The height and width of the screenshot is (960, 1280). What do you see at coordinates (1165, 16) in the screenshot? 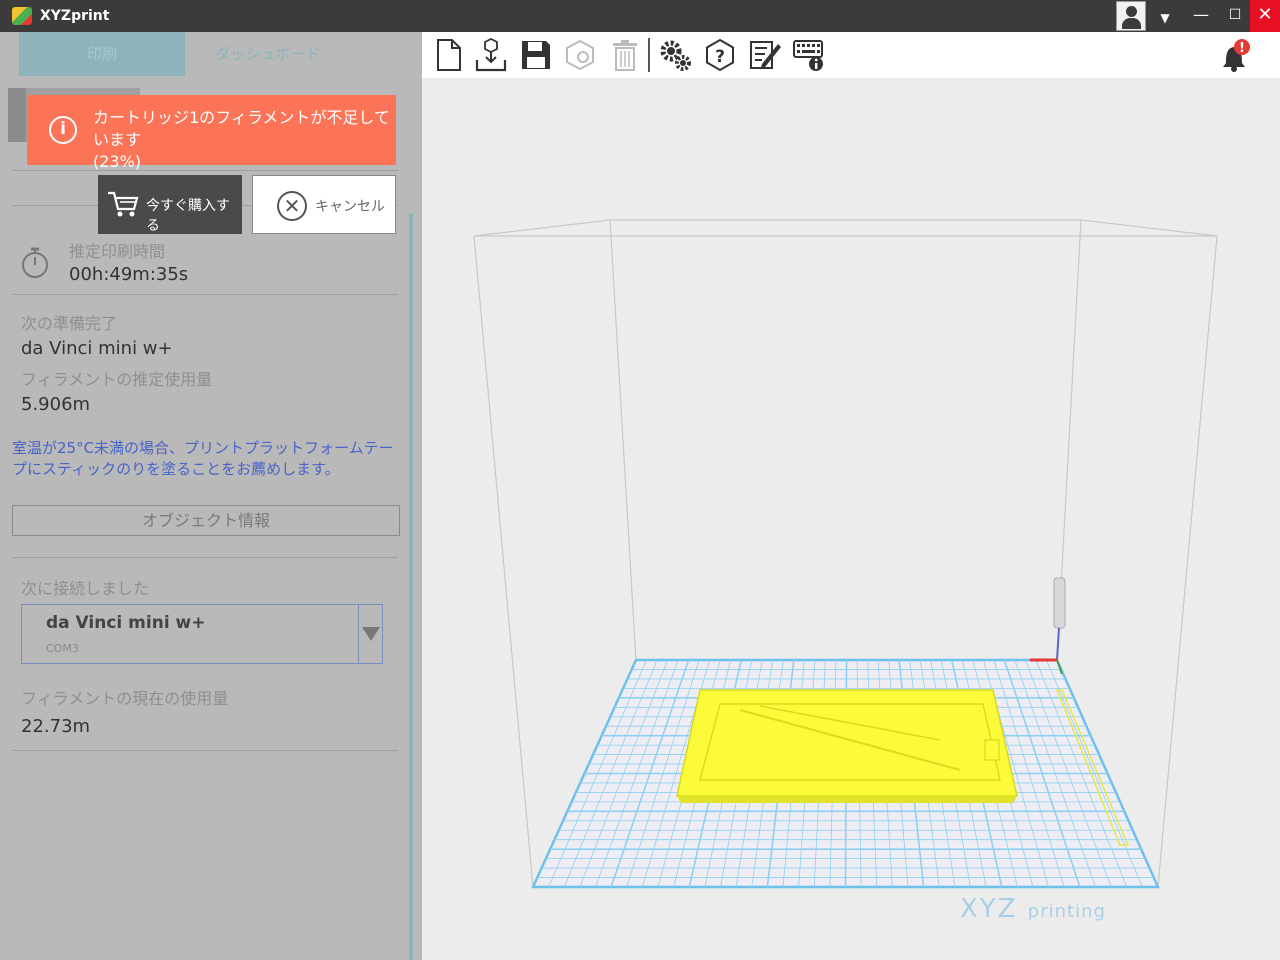
I see `account-dropdown-icon: ▼` at bounding box center [1165, 16].